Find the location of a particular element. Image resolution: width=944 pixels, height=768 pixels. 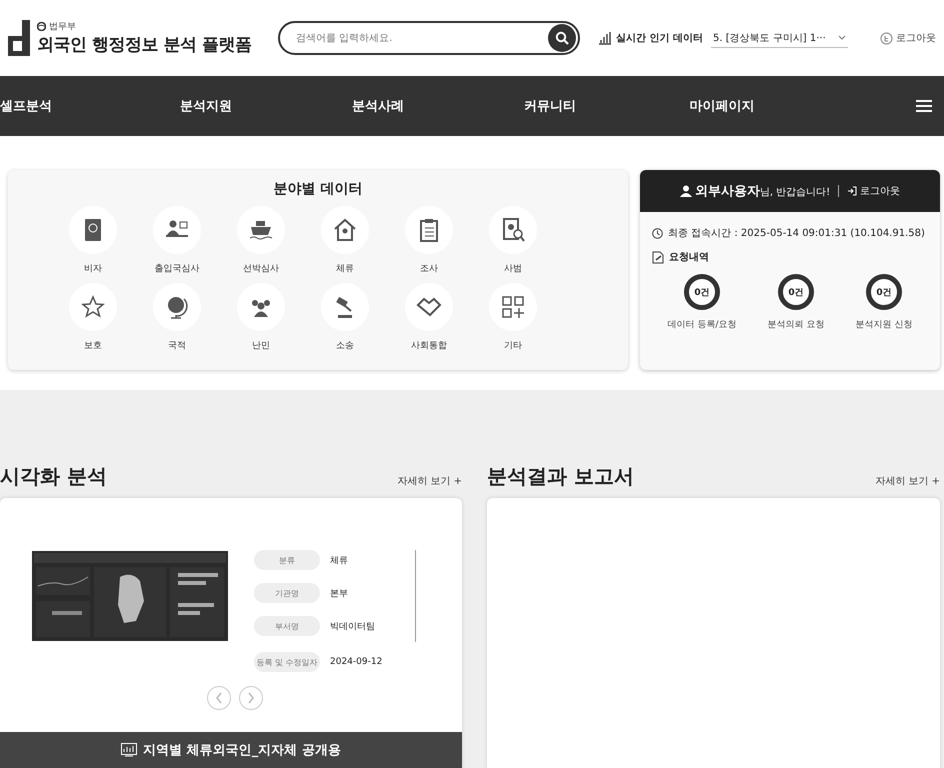

document-search-icon is located at coordinates (513, 230).